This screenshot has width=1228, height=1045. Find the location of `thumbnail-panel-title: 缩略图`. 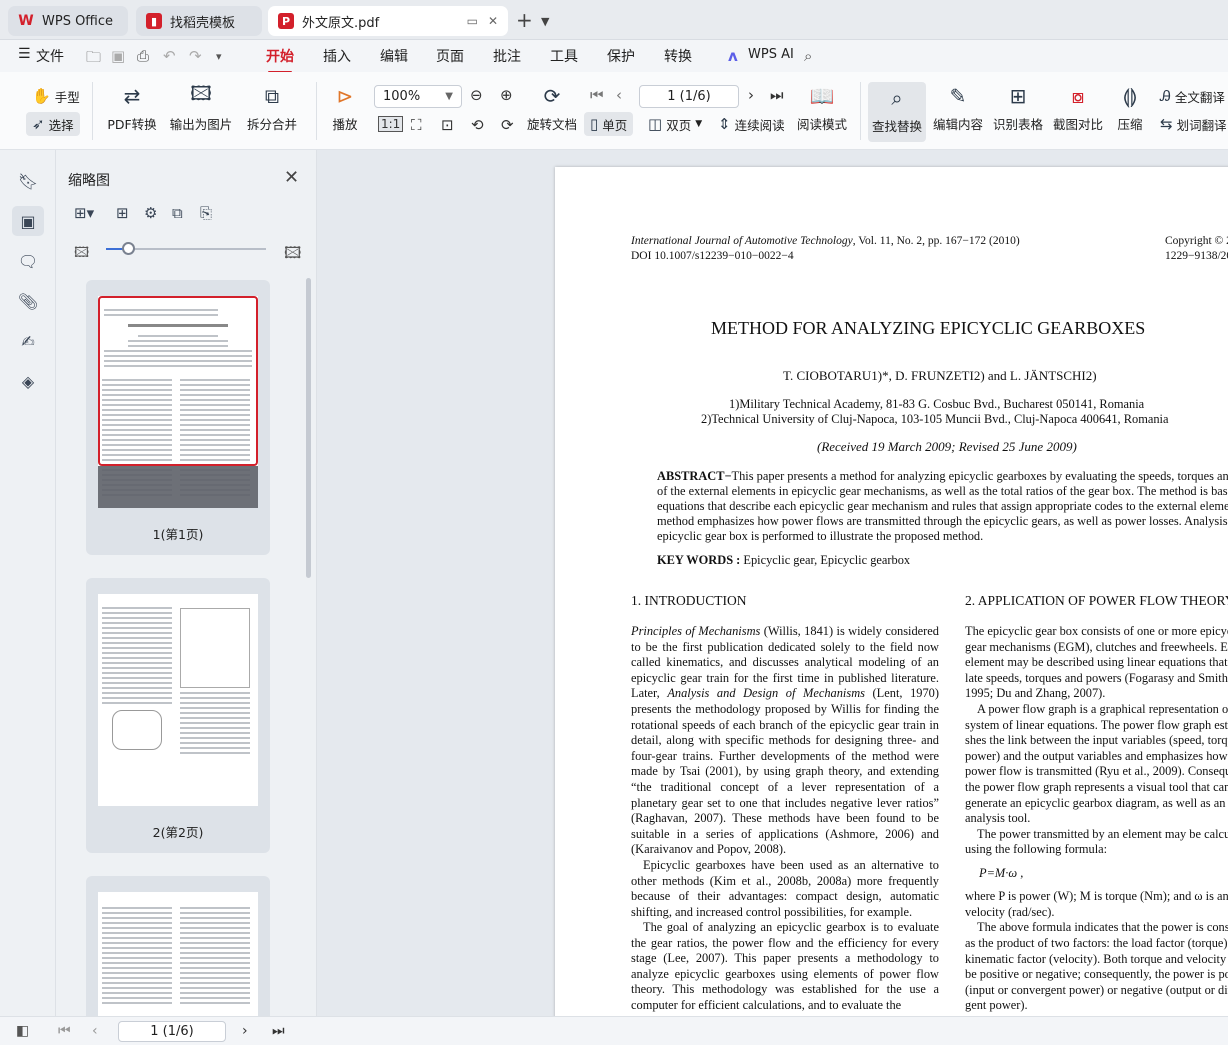

thumbnail-panel-title: 缩略图 is located at coordinates (89, 181).